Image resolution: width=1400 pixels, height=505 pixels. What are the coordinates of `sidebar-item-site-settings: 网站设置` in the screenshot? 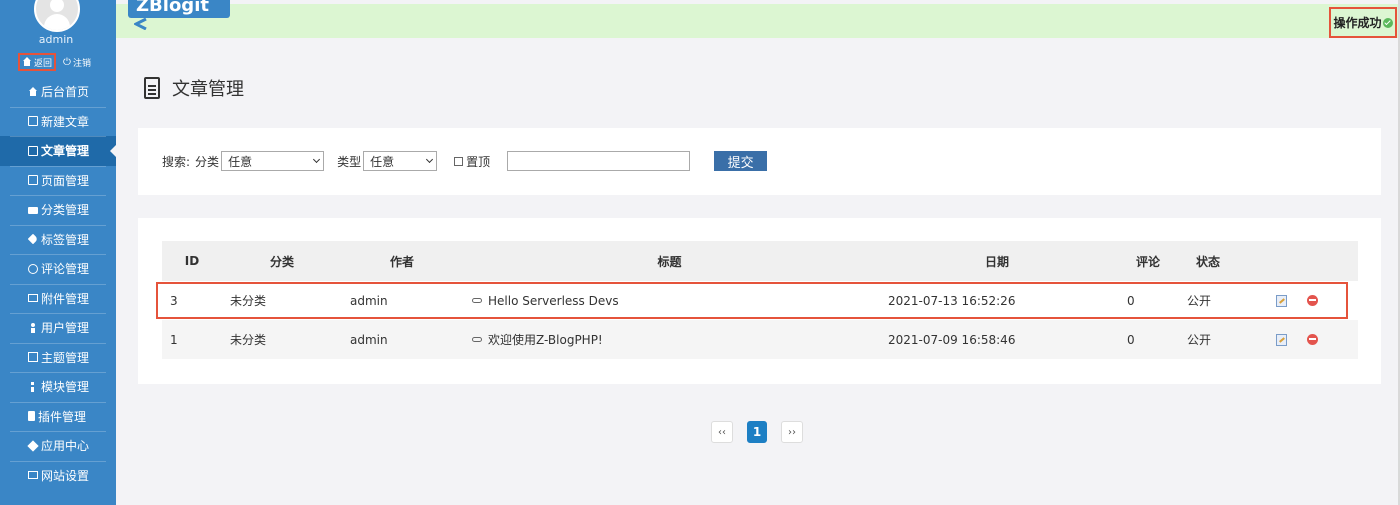 It's located at (58, 475).